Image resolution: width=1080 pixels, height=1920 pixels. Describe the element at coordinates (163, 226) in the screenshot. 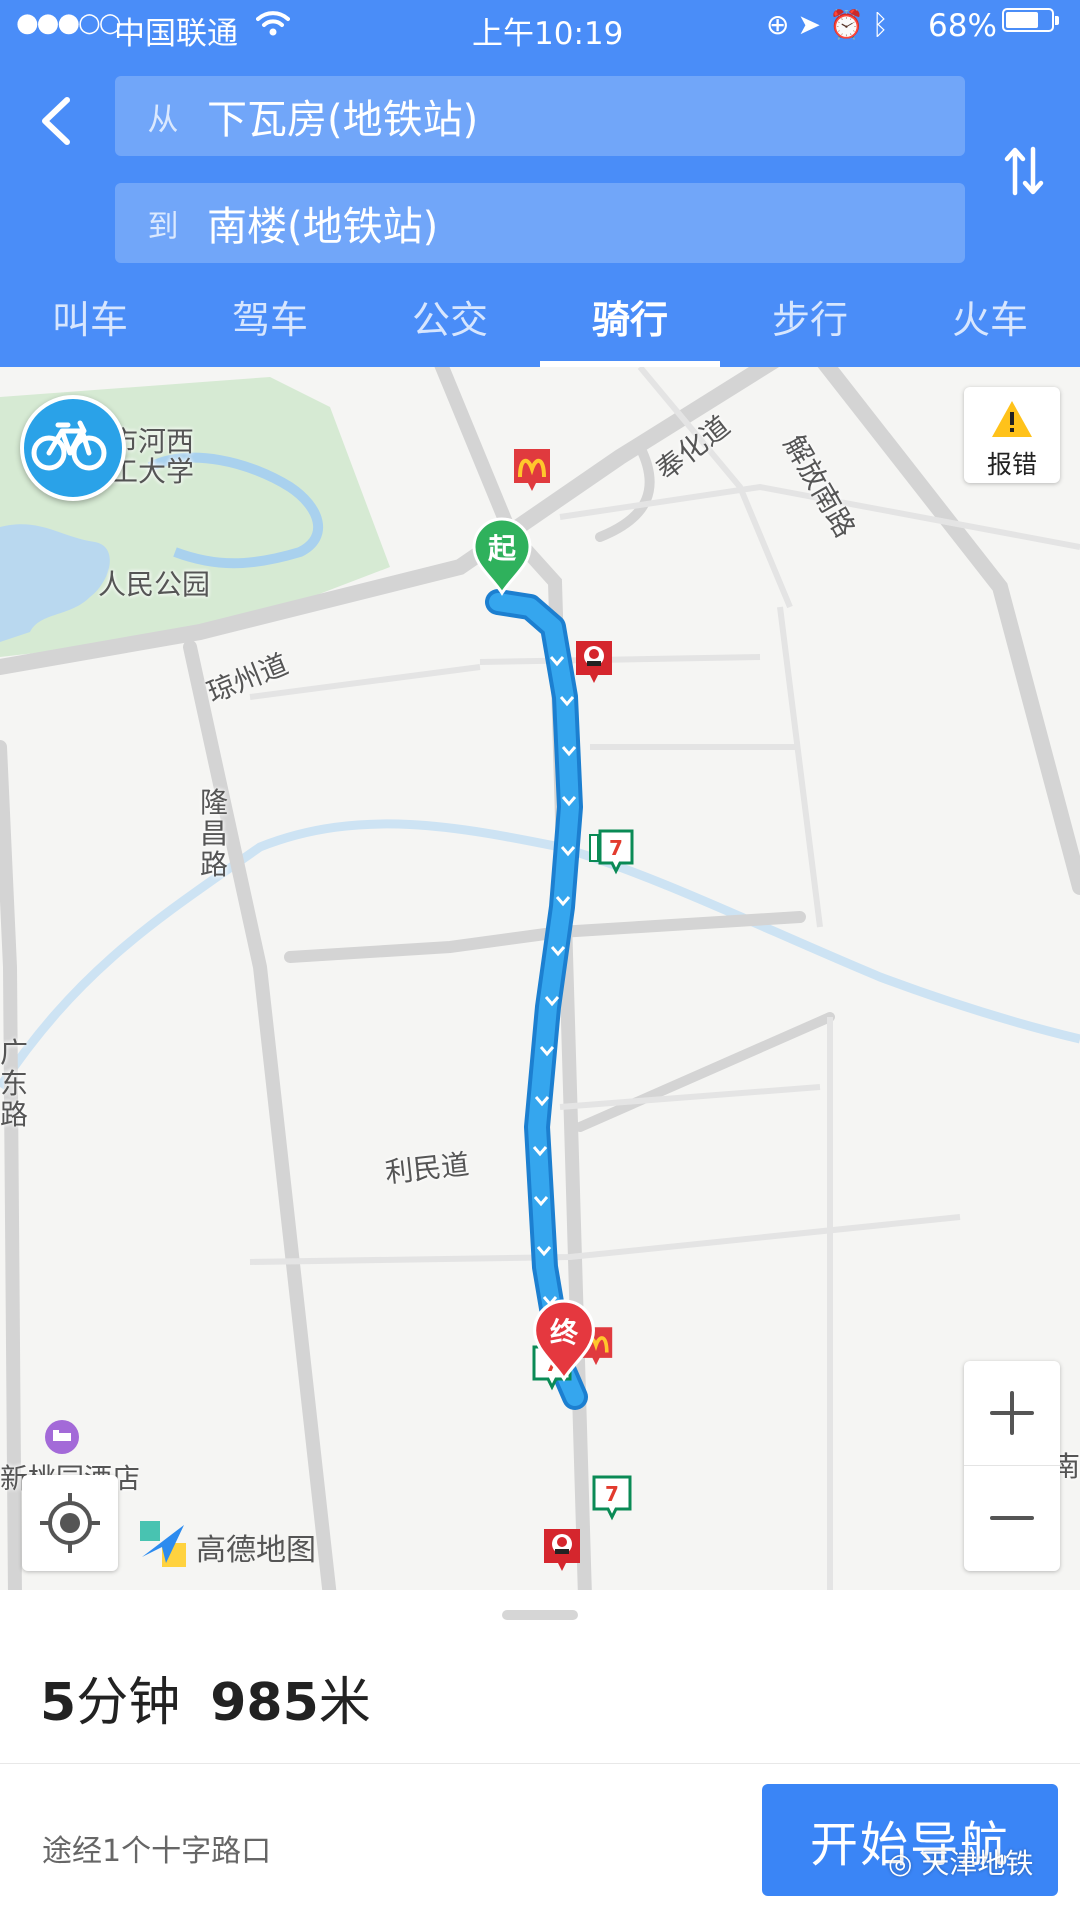

I see `destination-prefix: 到` at that location.